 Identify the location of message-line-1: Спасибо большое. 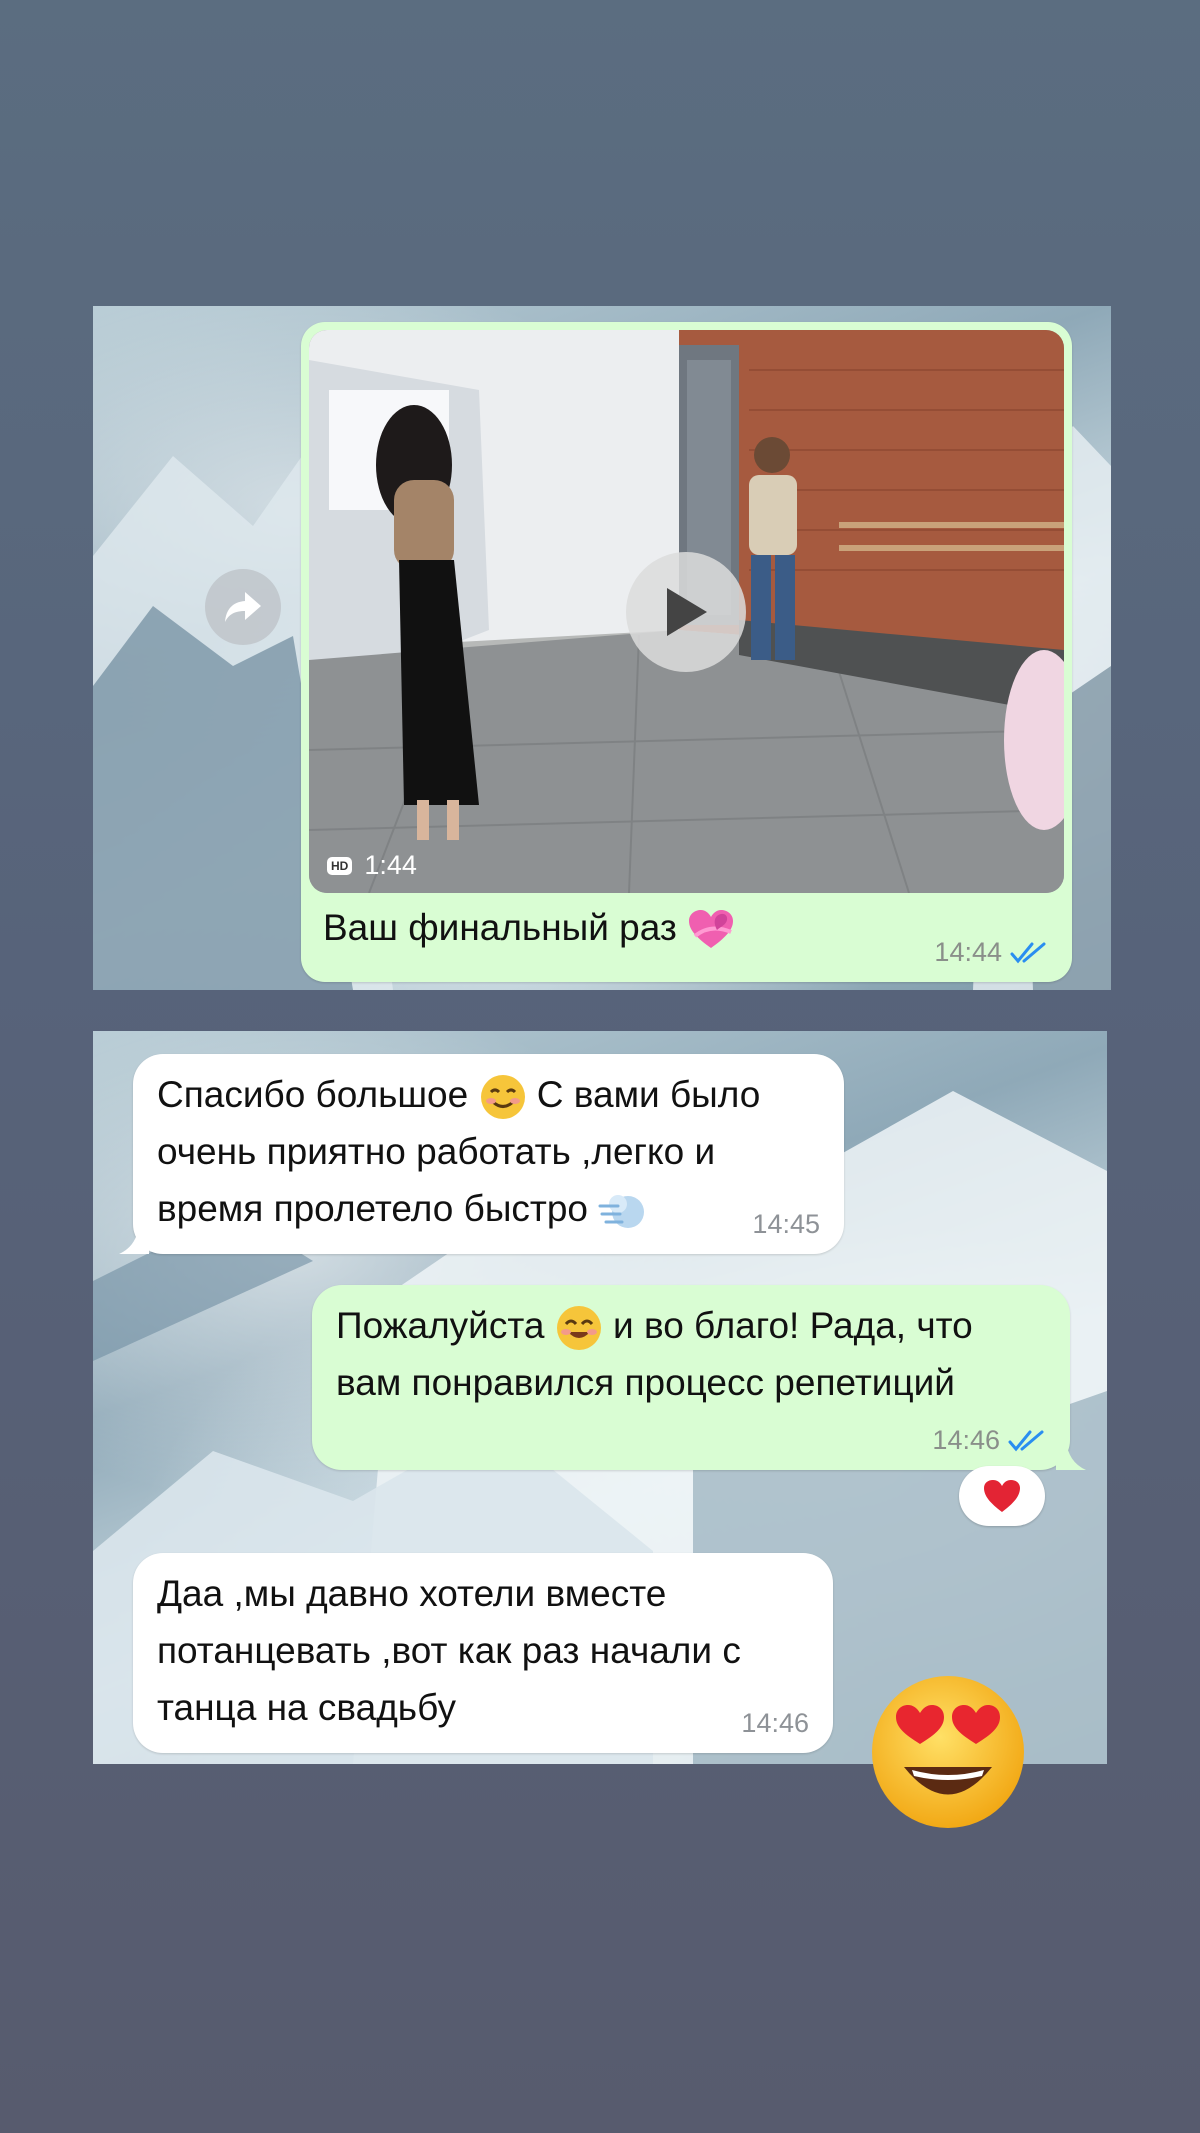
(313, 1094).